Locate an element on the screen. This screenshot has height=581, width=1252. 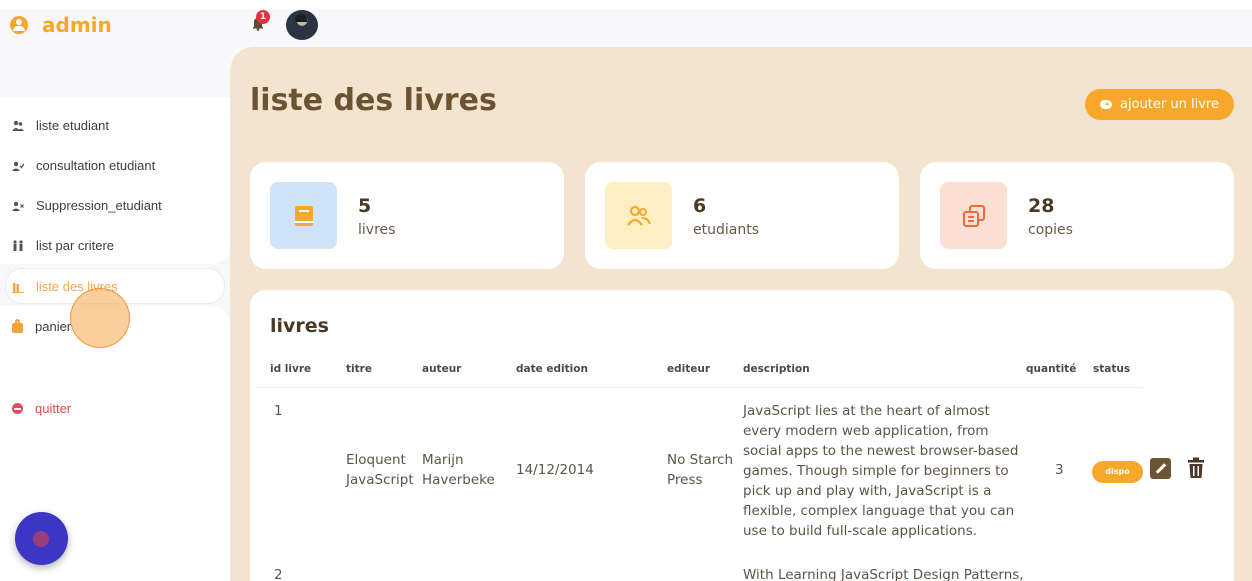
sidebar-item-label: Suppression_etudiant is located at coordinates (99, 205).